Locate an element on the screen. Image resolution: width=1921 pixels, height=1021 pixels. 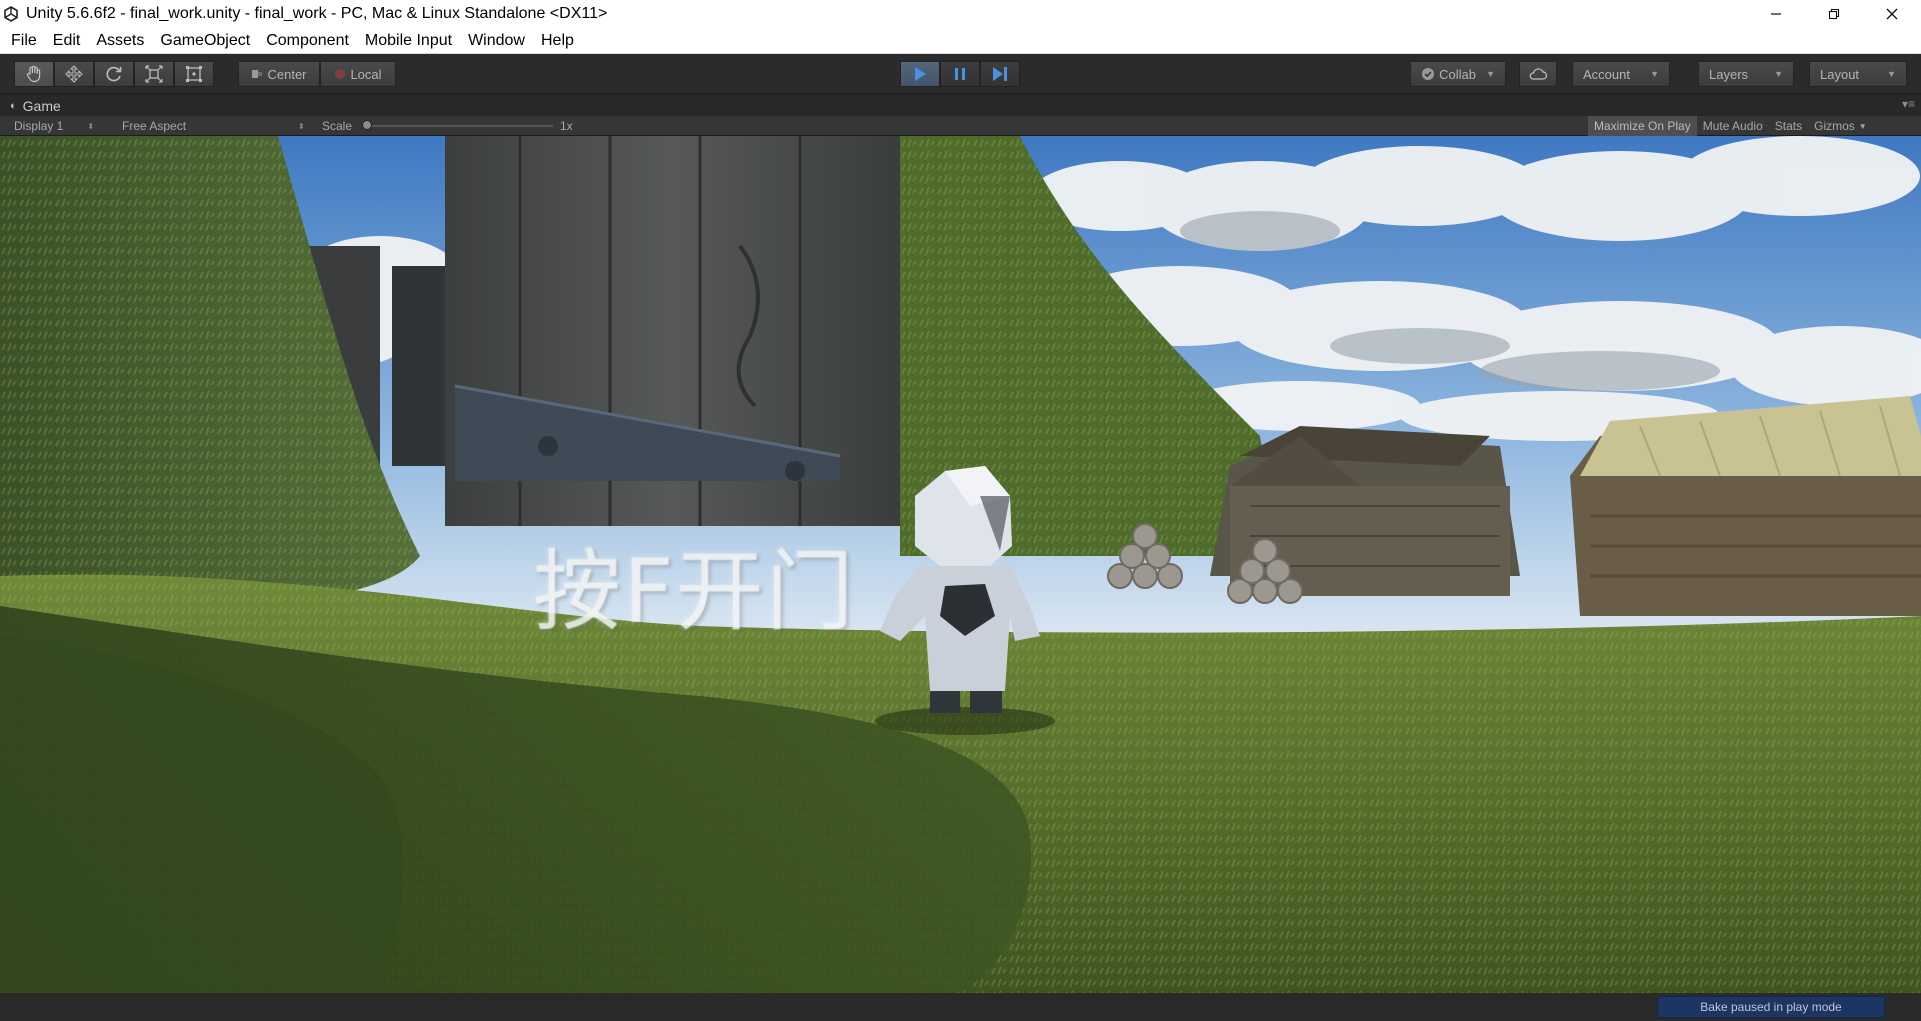
pause-button is located at coordinates (960, 74).